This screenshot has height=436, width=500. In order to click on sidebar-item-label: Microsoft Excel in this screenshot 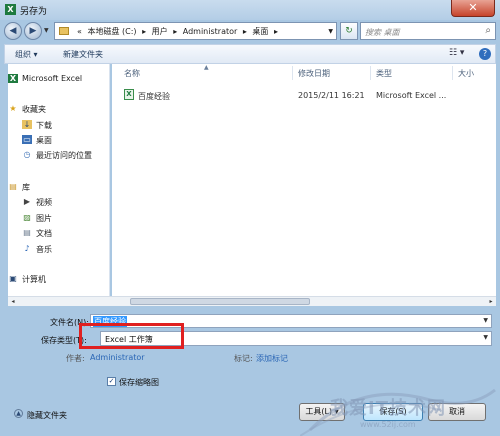, I will do `click(52, 78)`.